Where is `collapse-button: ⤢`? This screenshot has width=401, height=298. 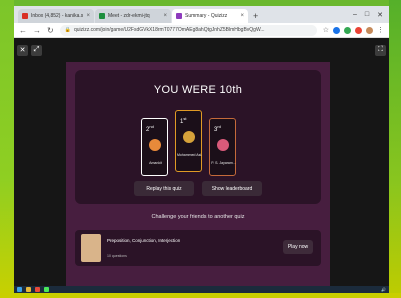
collapse-button: ⤢ is located at coordinates (36, 50).